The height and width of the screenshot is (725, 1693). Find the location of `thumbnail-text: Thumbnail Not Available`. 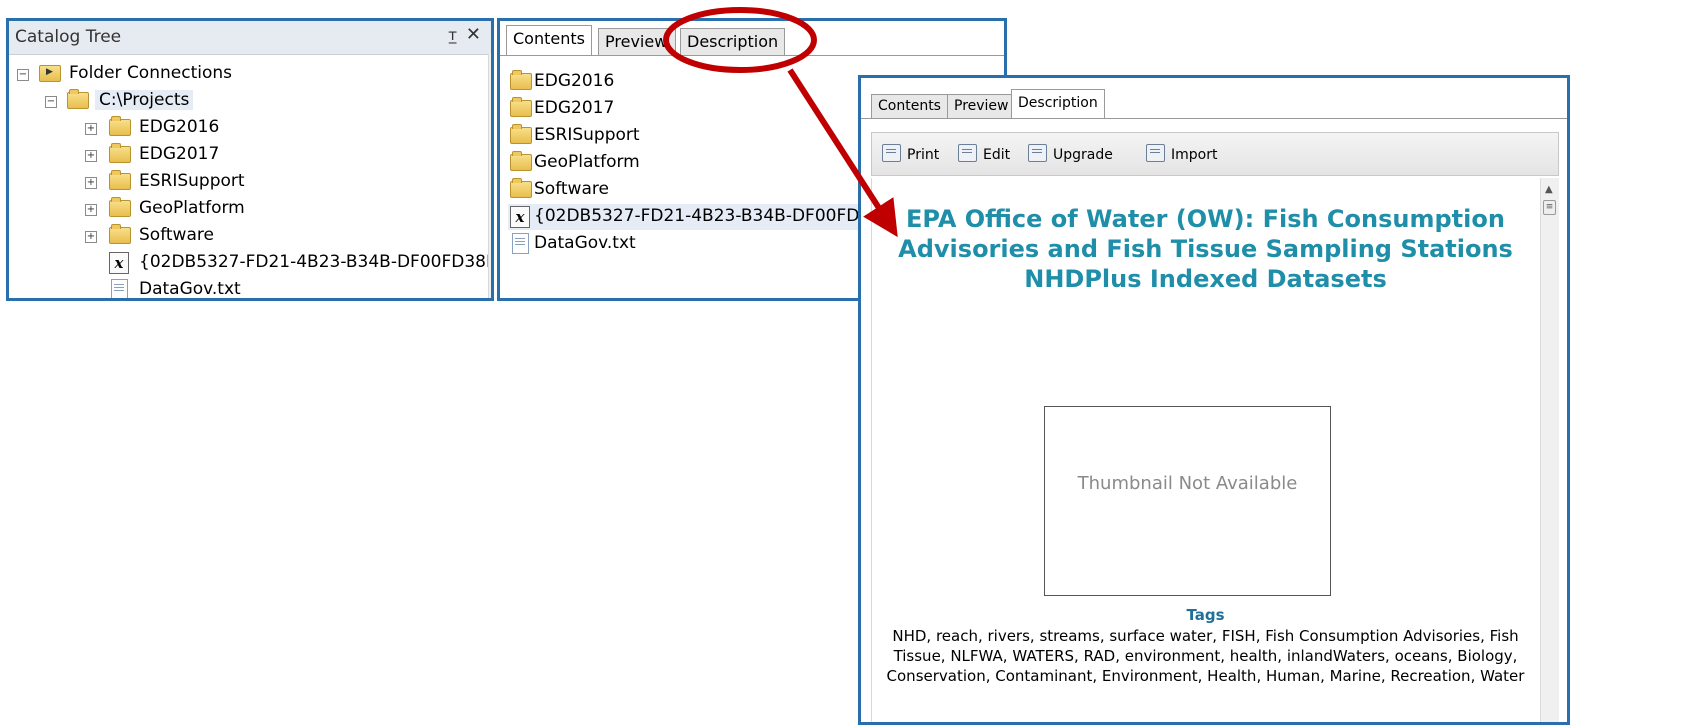

thumbnail-text: Thumbnail Not Available is located at coordinates (1187, 483).